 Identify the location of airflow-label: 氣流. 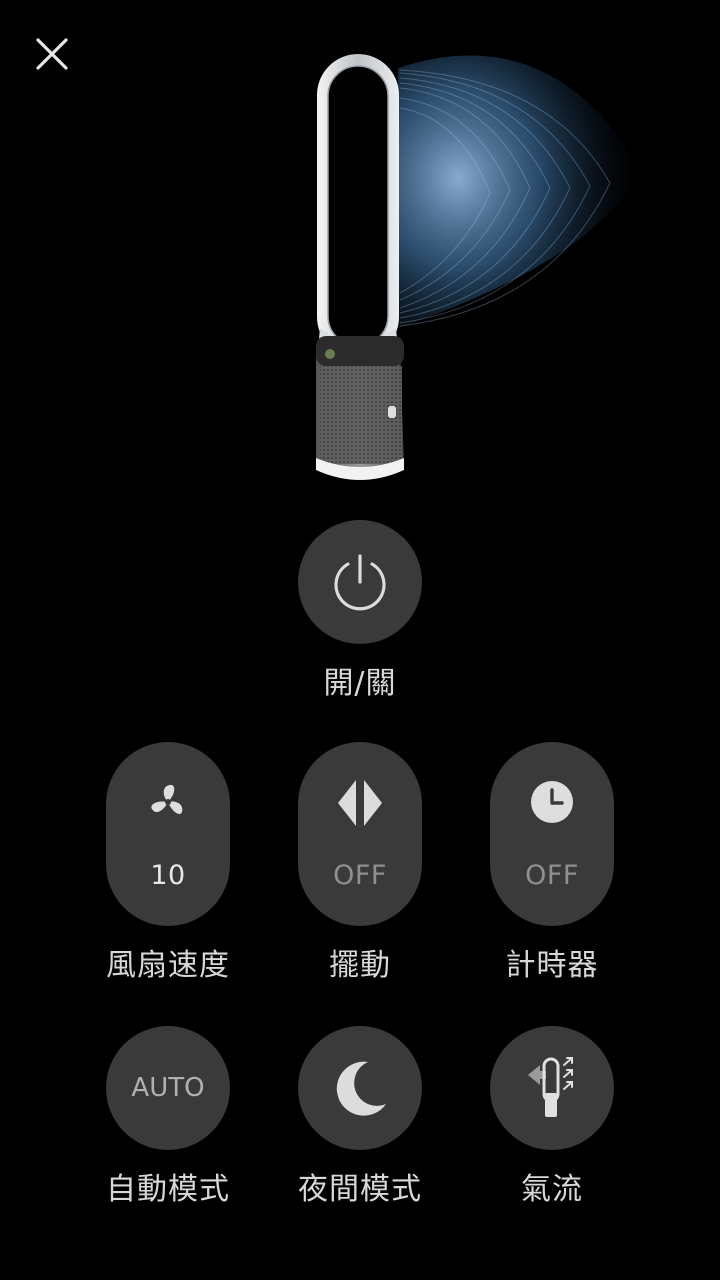
(552, 1189).